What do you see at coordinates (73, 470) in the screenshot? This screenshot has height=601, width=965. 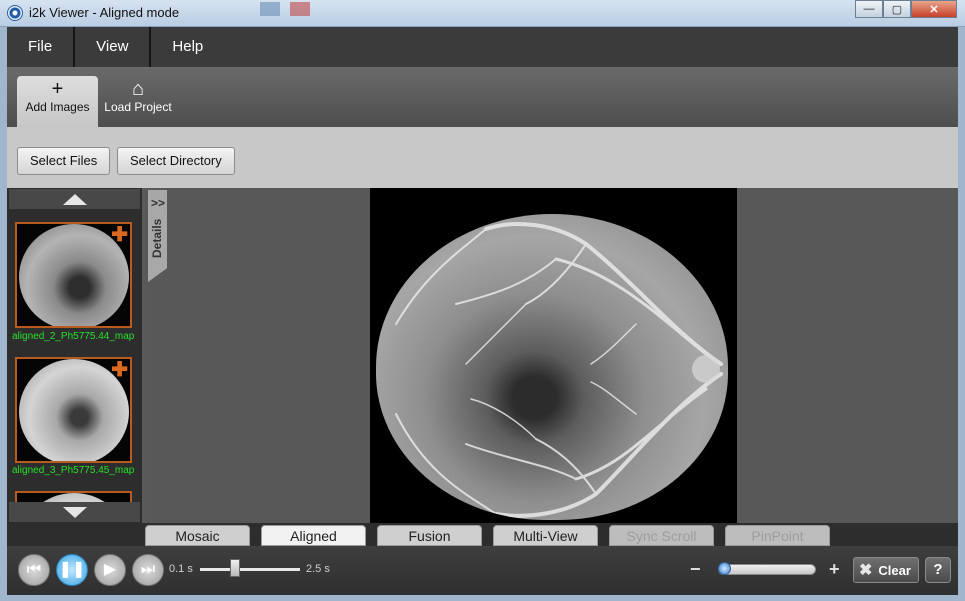 I see `thumbnail-label: aligned_3_Ph5775.45_map` at bounding box center [73, 470].